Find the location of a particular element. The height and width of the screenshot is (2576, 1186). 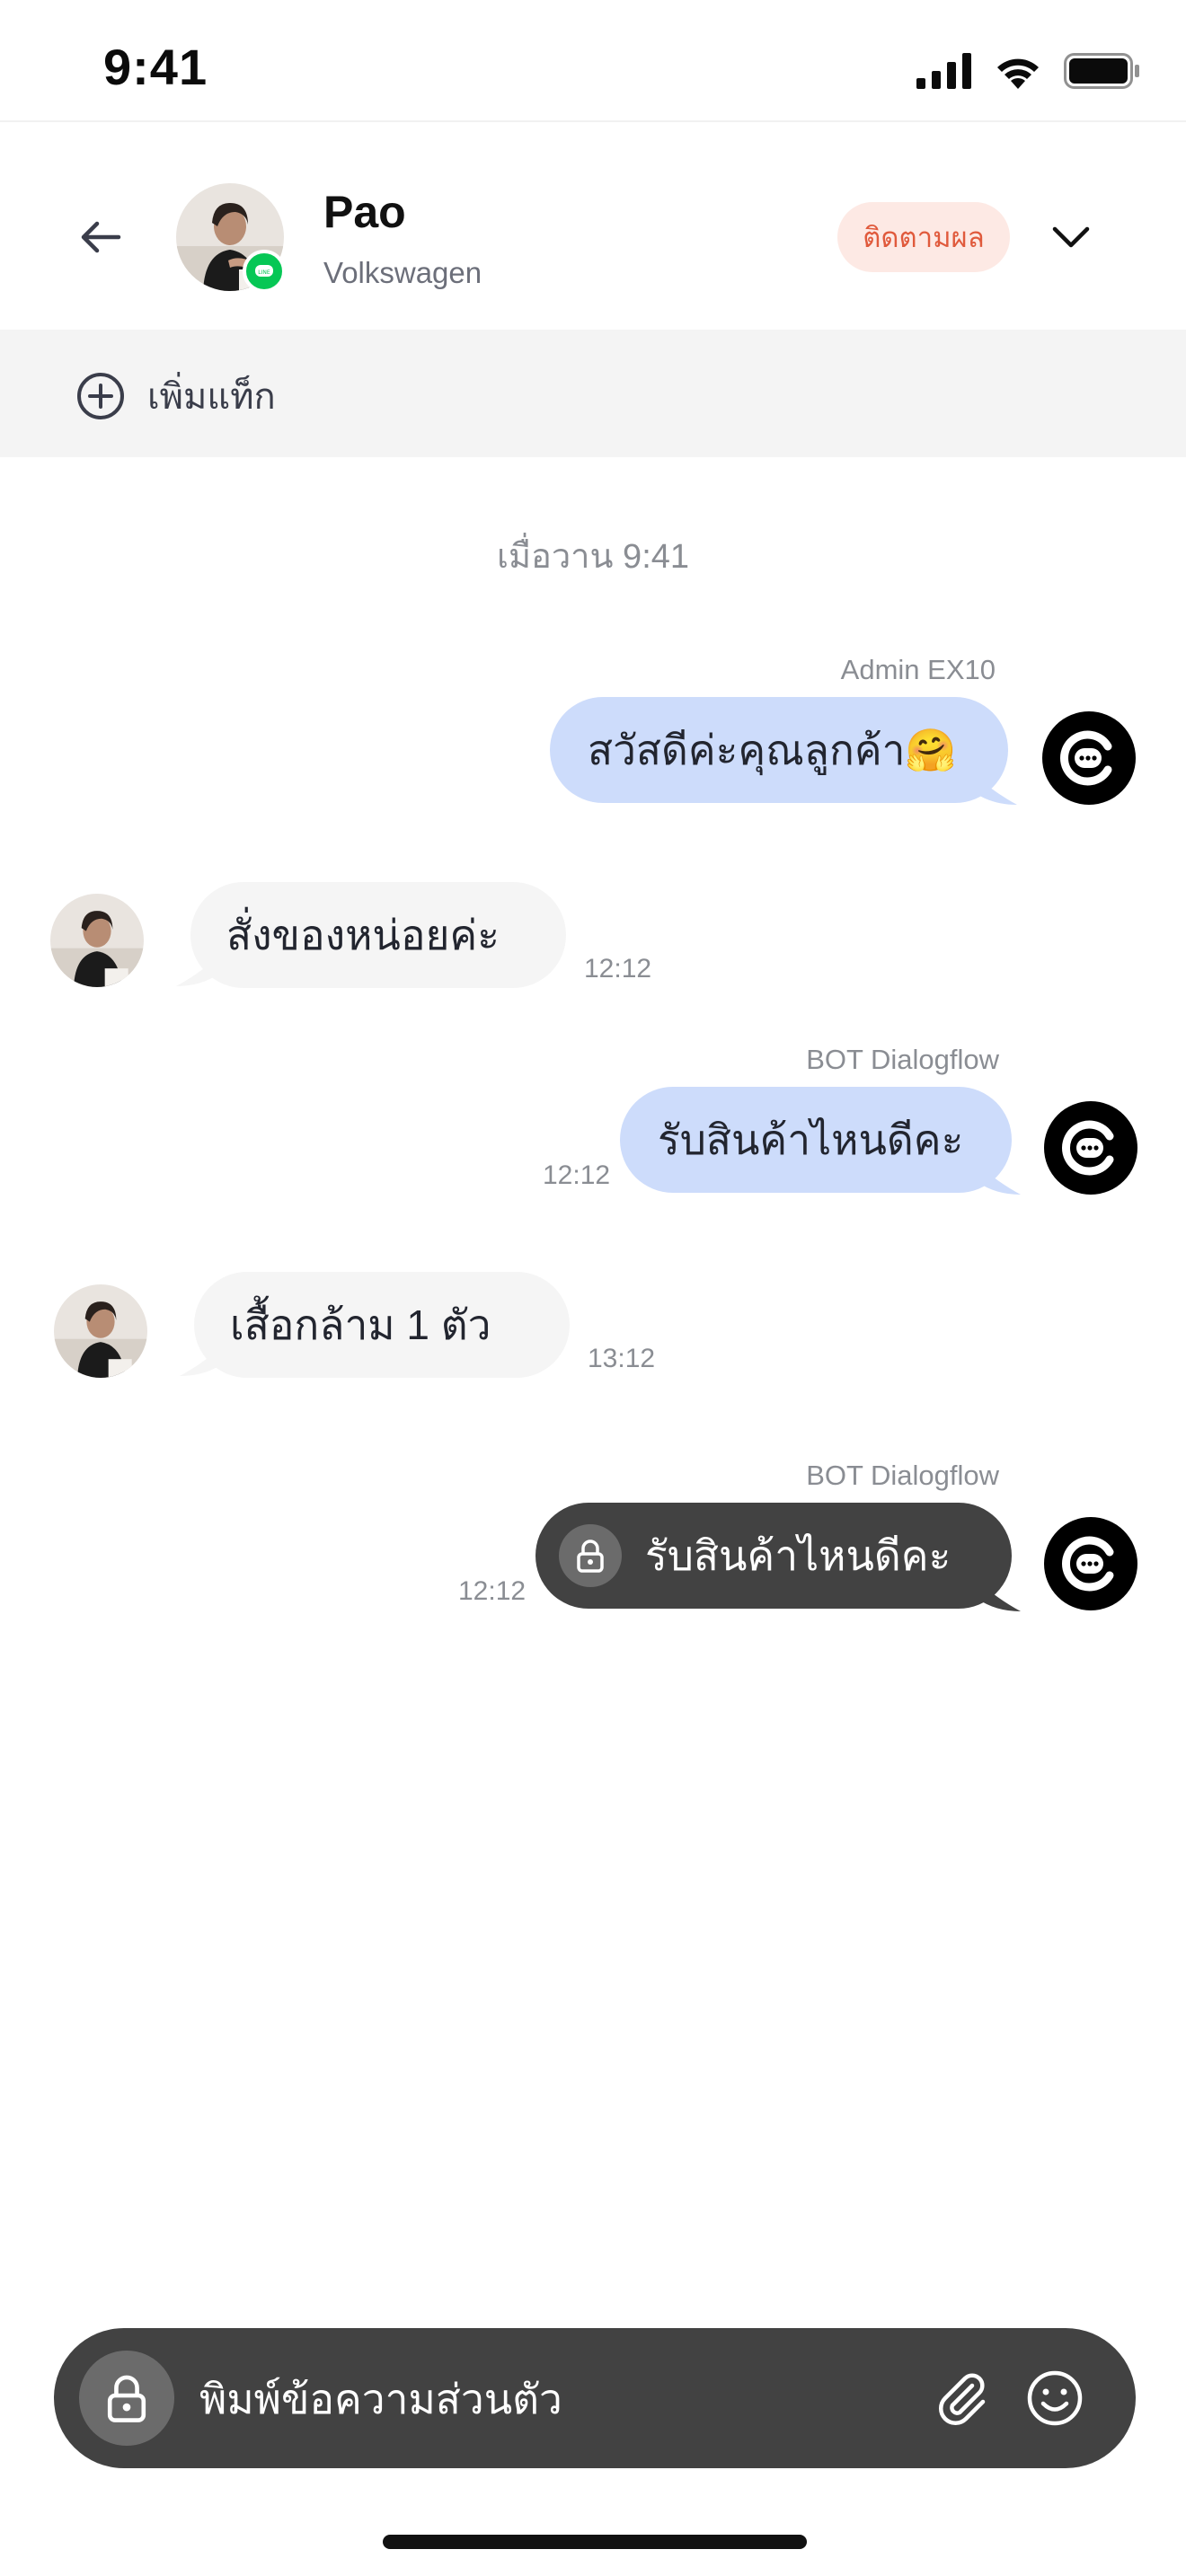

paperclip-icon is located at coordinates (962, 2399).